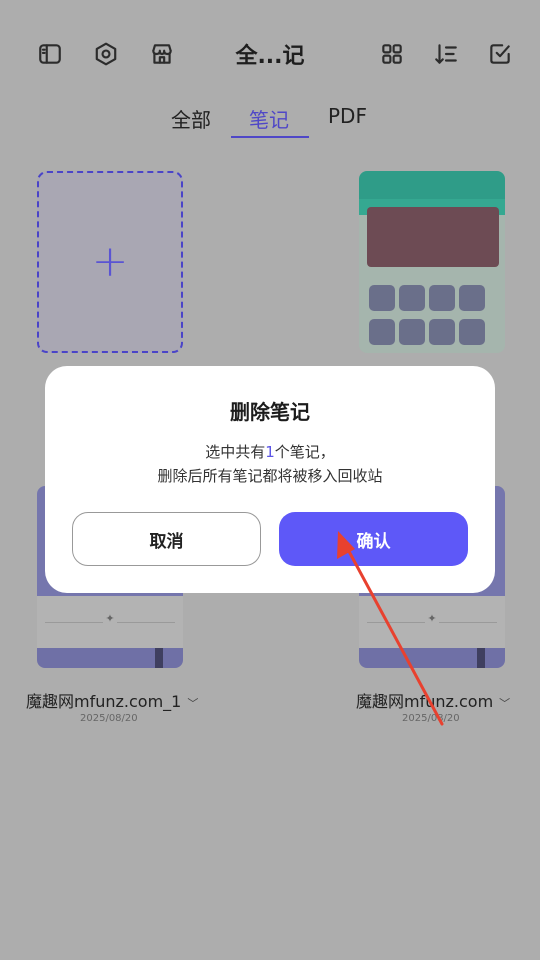 The height and width of the screenshot is (960, 540). I want to click on dialog-message: 选中共有1个笔记， 删除后所有笔记都将被移入回收站, so click(270, 464).